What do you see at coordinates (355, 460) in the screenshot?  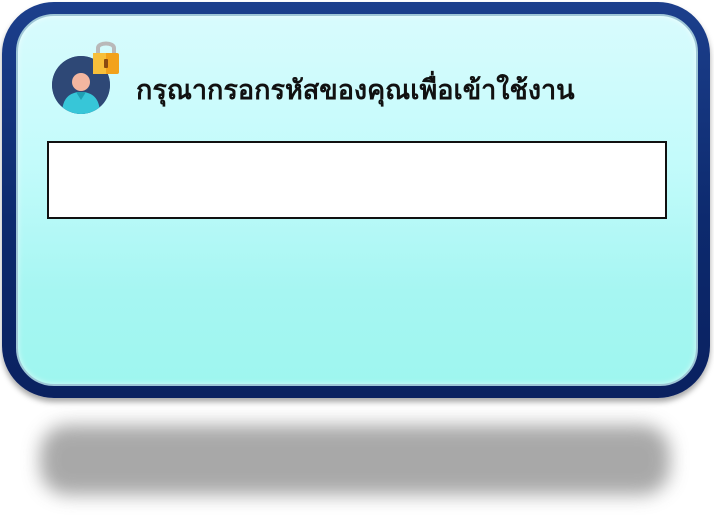 I see `dialog-shadow` at bounding box center [355, 460].